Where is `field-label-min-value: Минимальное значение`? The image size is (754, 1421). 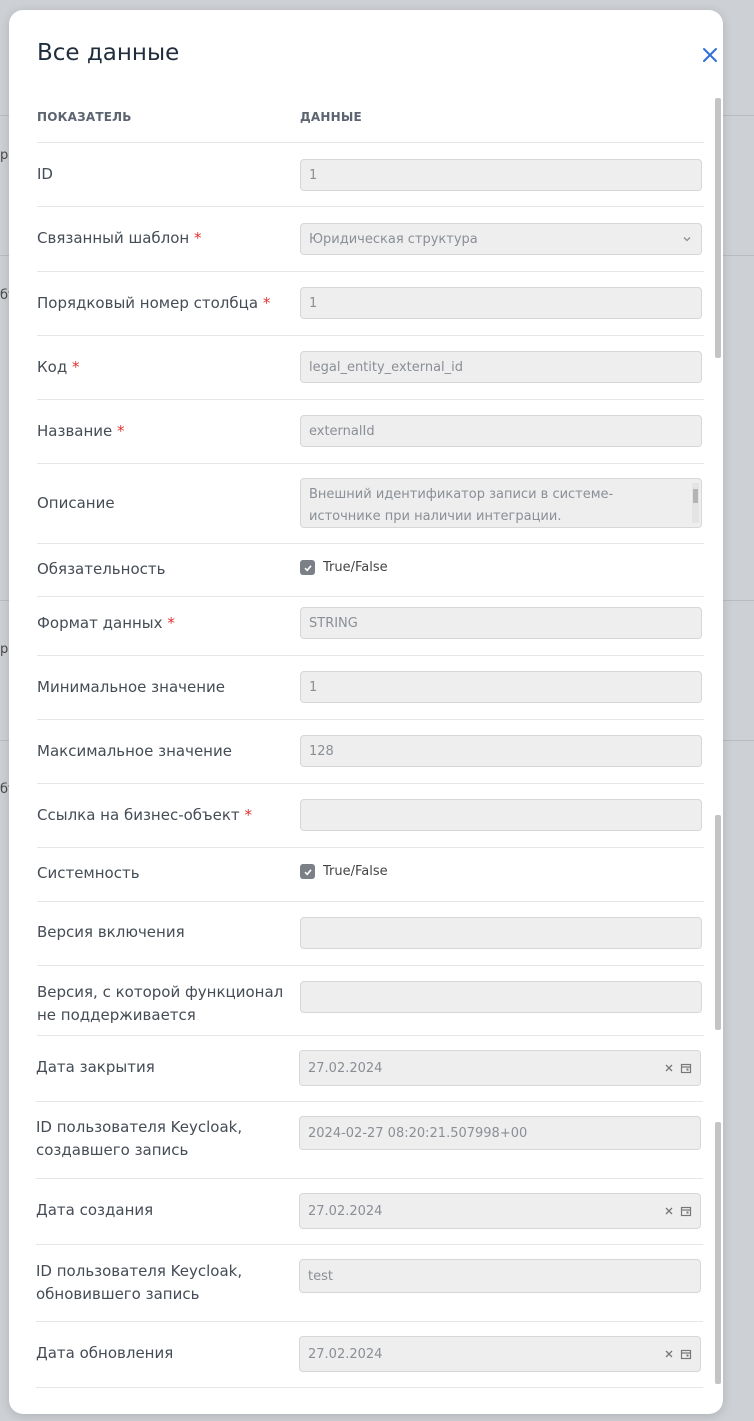
field-label-min-value: Минимальное значение is located at coordinates (131, 687).